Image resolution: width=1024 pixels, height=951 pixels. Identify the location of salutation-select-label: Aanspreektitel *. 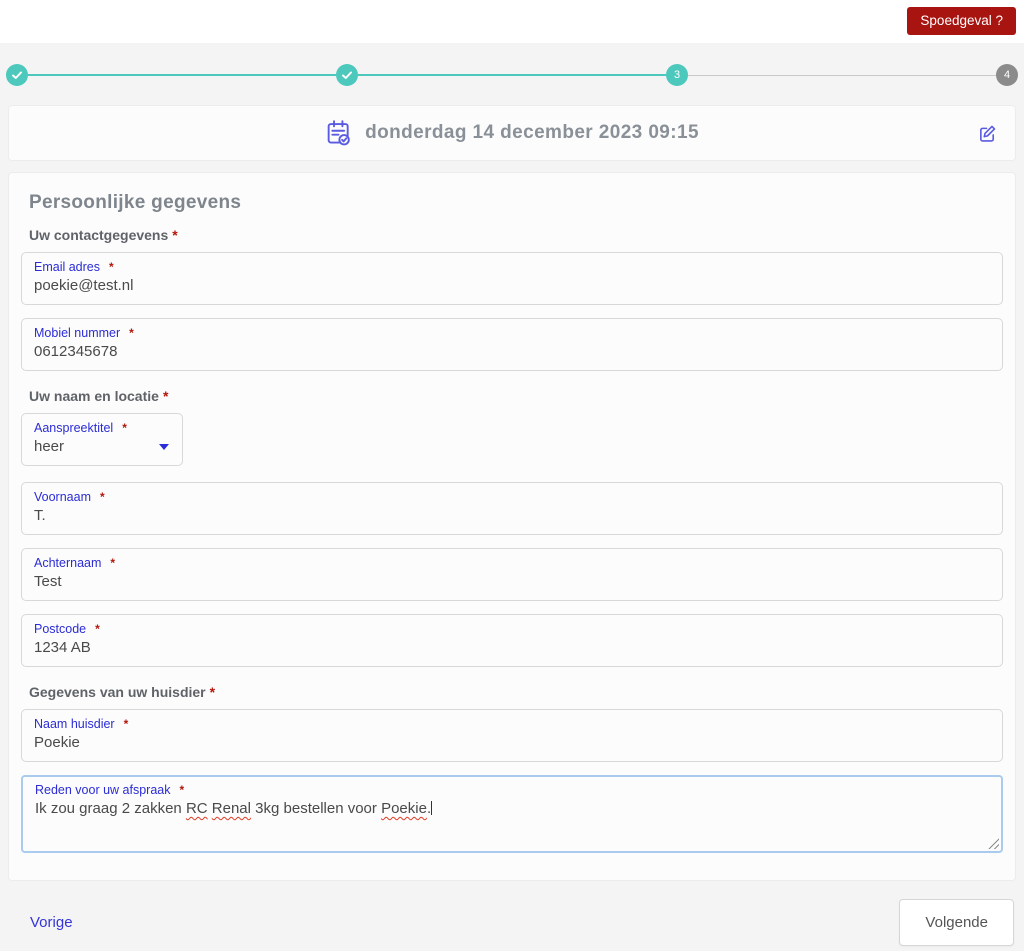
(80, 428).